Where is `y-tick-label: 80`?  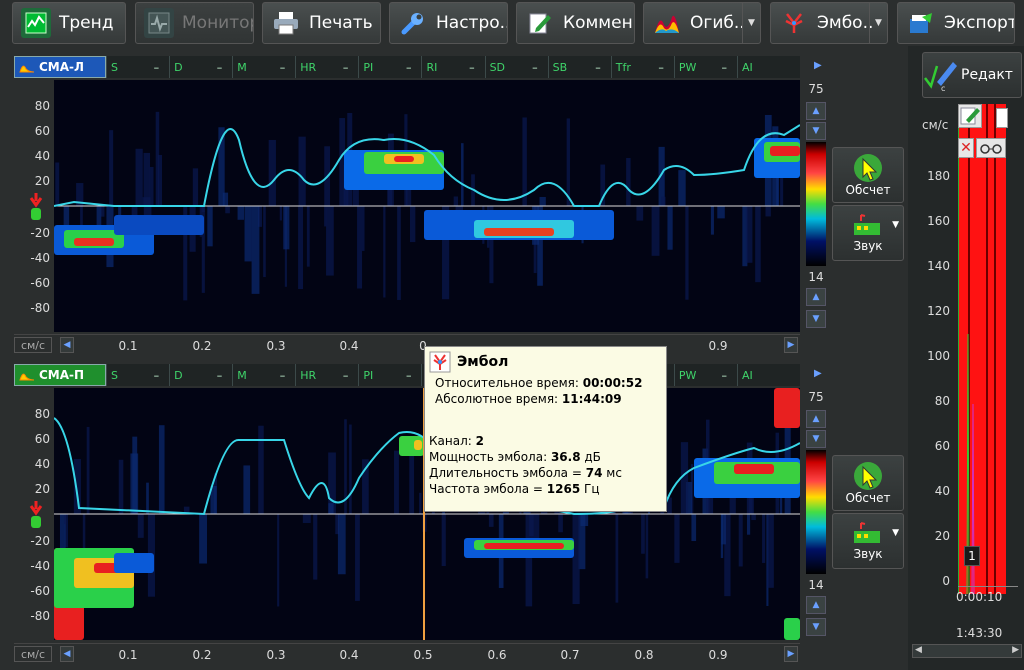
y-tick-label: 80 is located at coordinates (42, 106).